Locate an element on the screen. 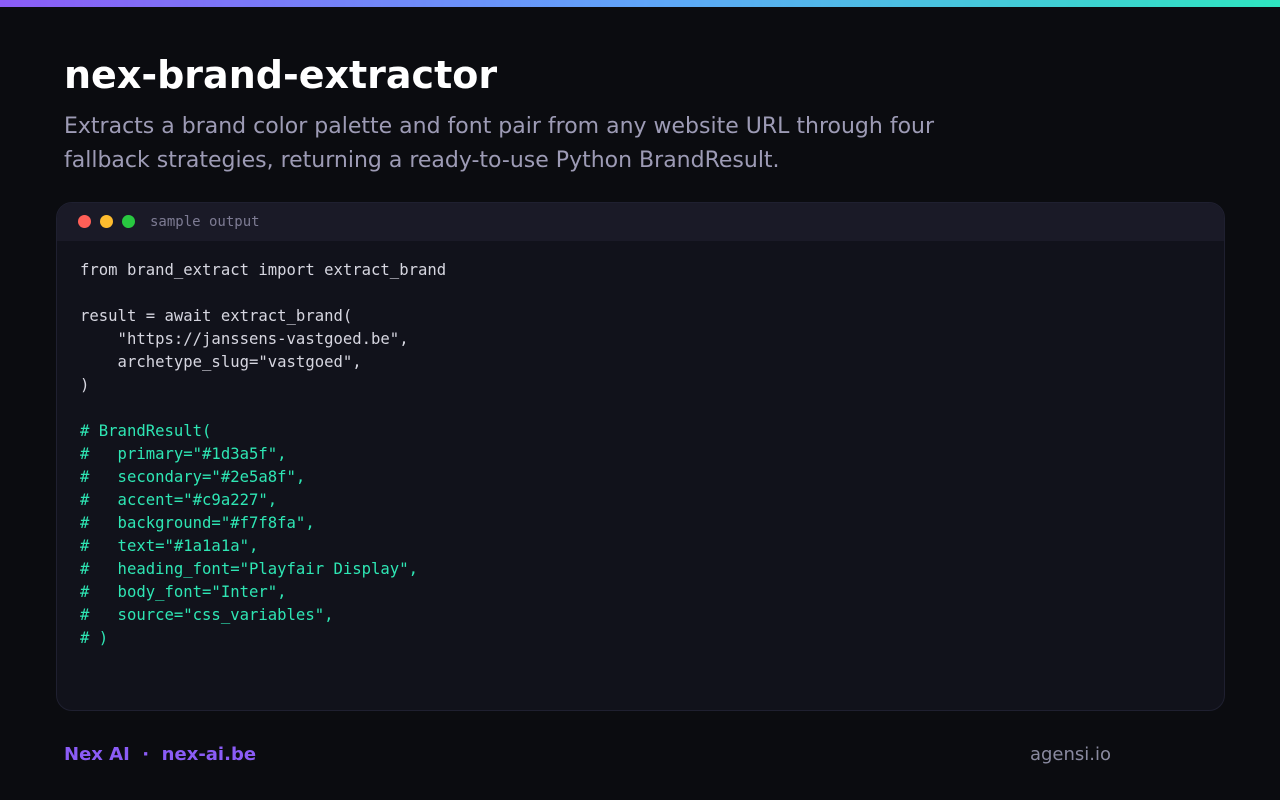 The height and width of the screenshot is (800, 1280). top-gradient-bar is located at coordinates (640, 3).